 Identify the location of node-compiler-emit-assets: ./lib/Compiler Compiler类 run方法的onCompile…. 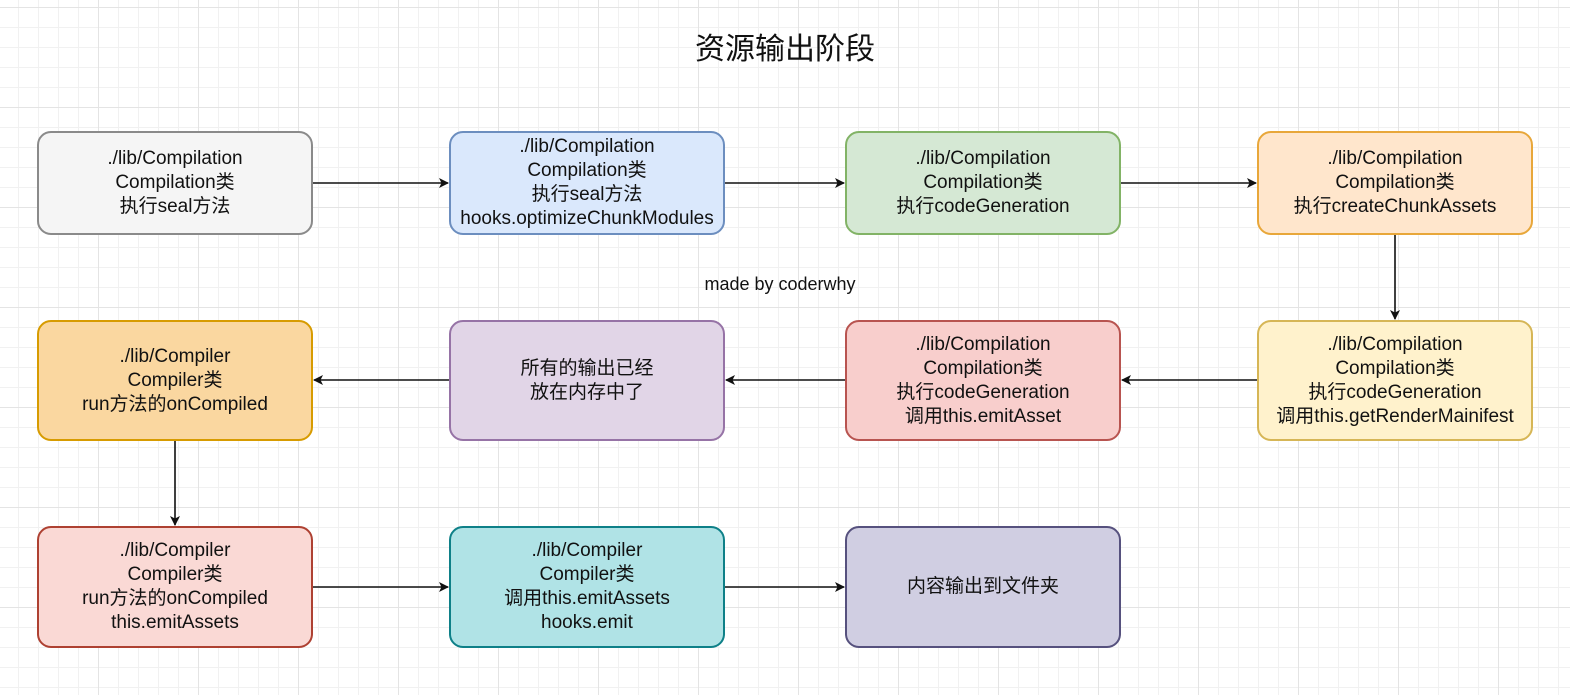
(175, 587).